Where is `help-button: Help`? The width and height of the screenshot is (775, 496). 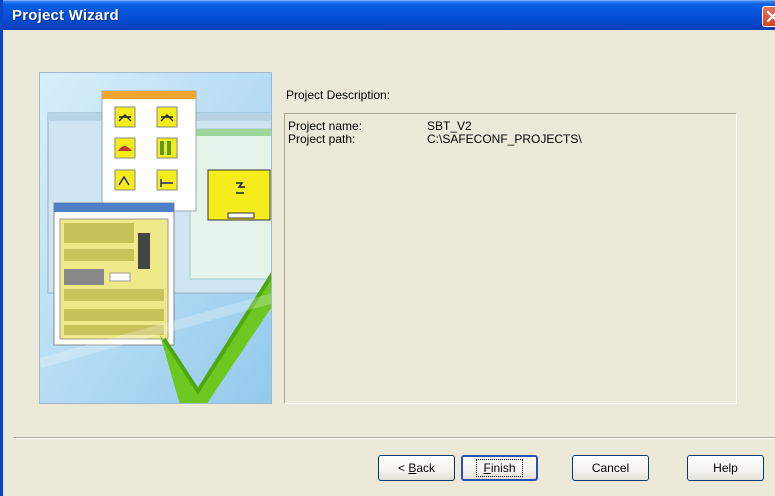
help-button: Help is located at coordinates (725, 468).